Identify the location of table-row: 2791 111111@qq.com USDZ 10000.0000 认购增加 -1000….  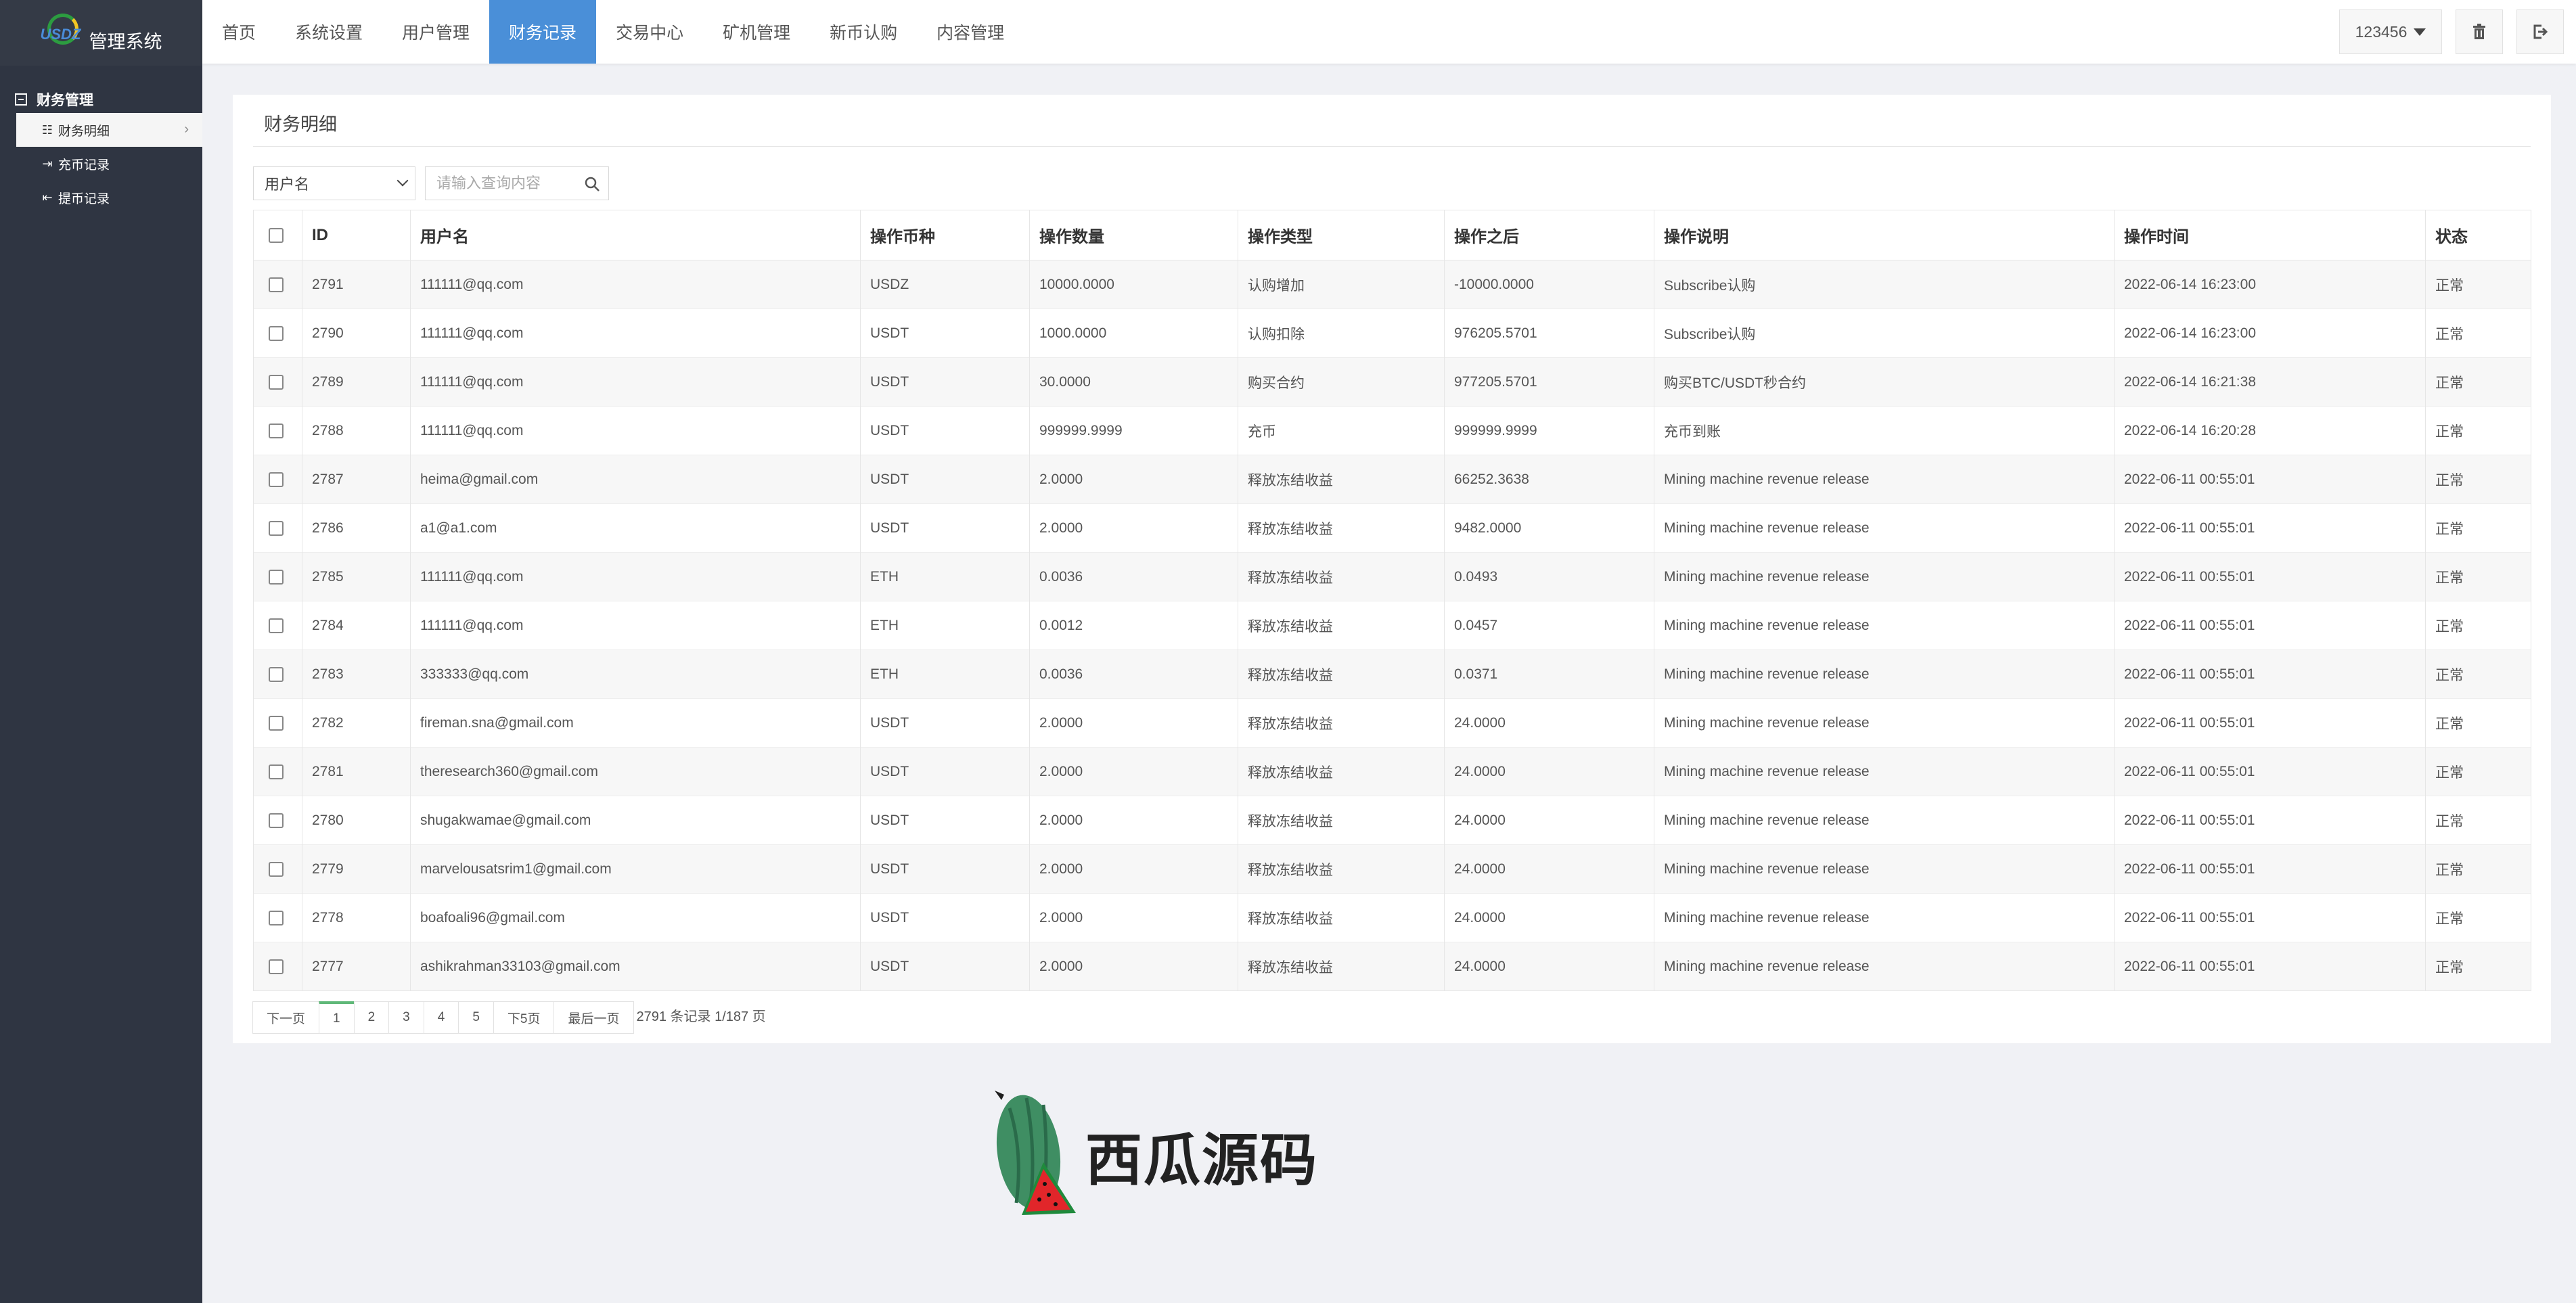
(1392, 284).